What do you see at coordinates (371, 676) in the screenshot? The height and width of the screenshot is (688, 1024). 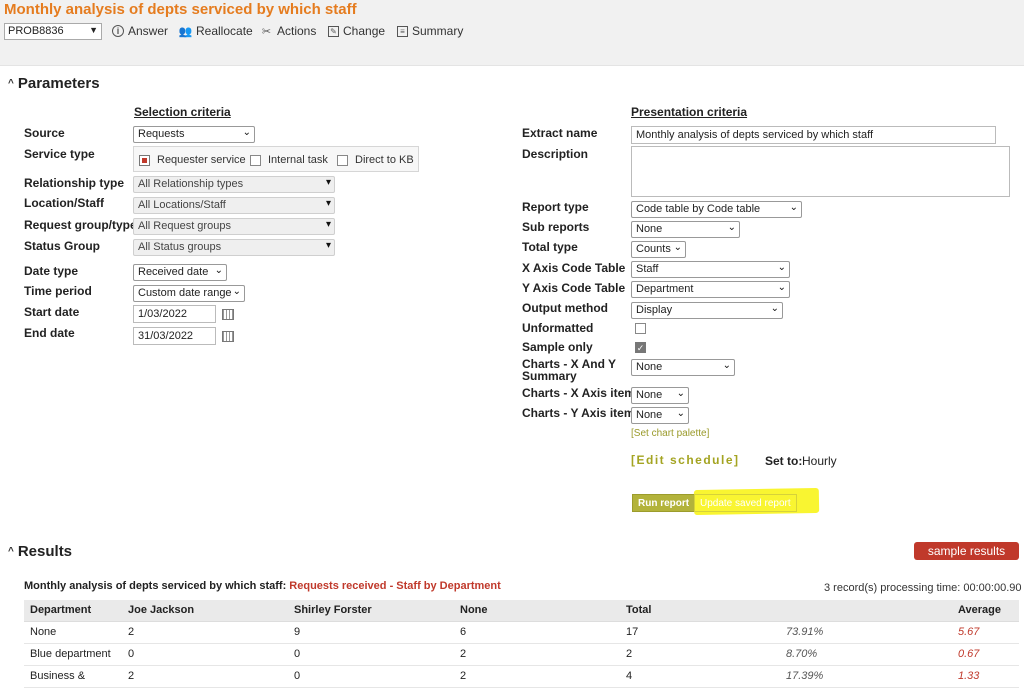 I see `table-cell: 0` at bounding box center [371, 676].